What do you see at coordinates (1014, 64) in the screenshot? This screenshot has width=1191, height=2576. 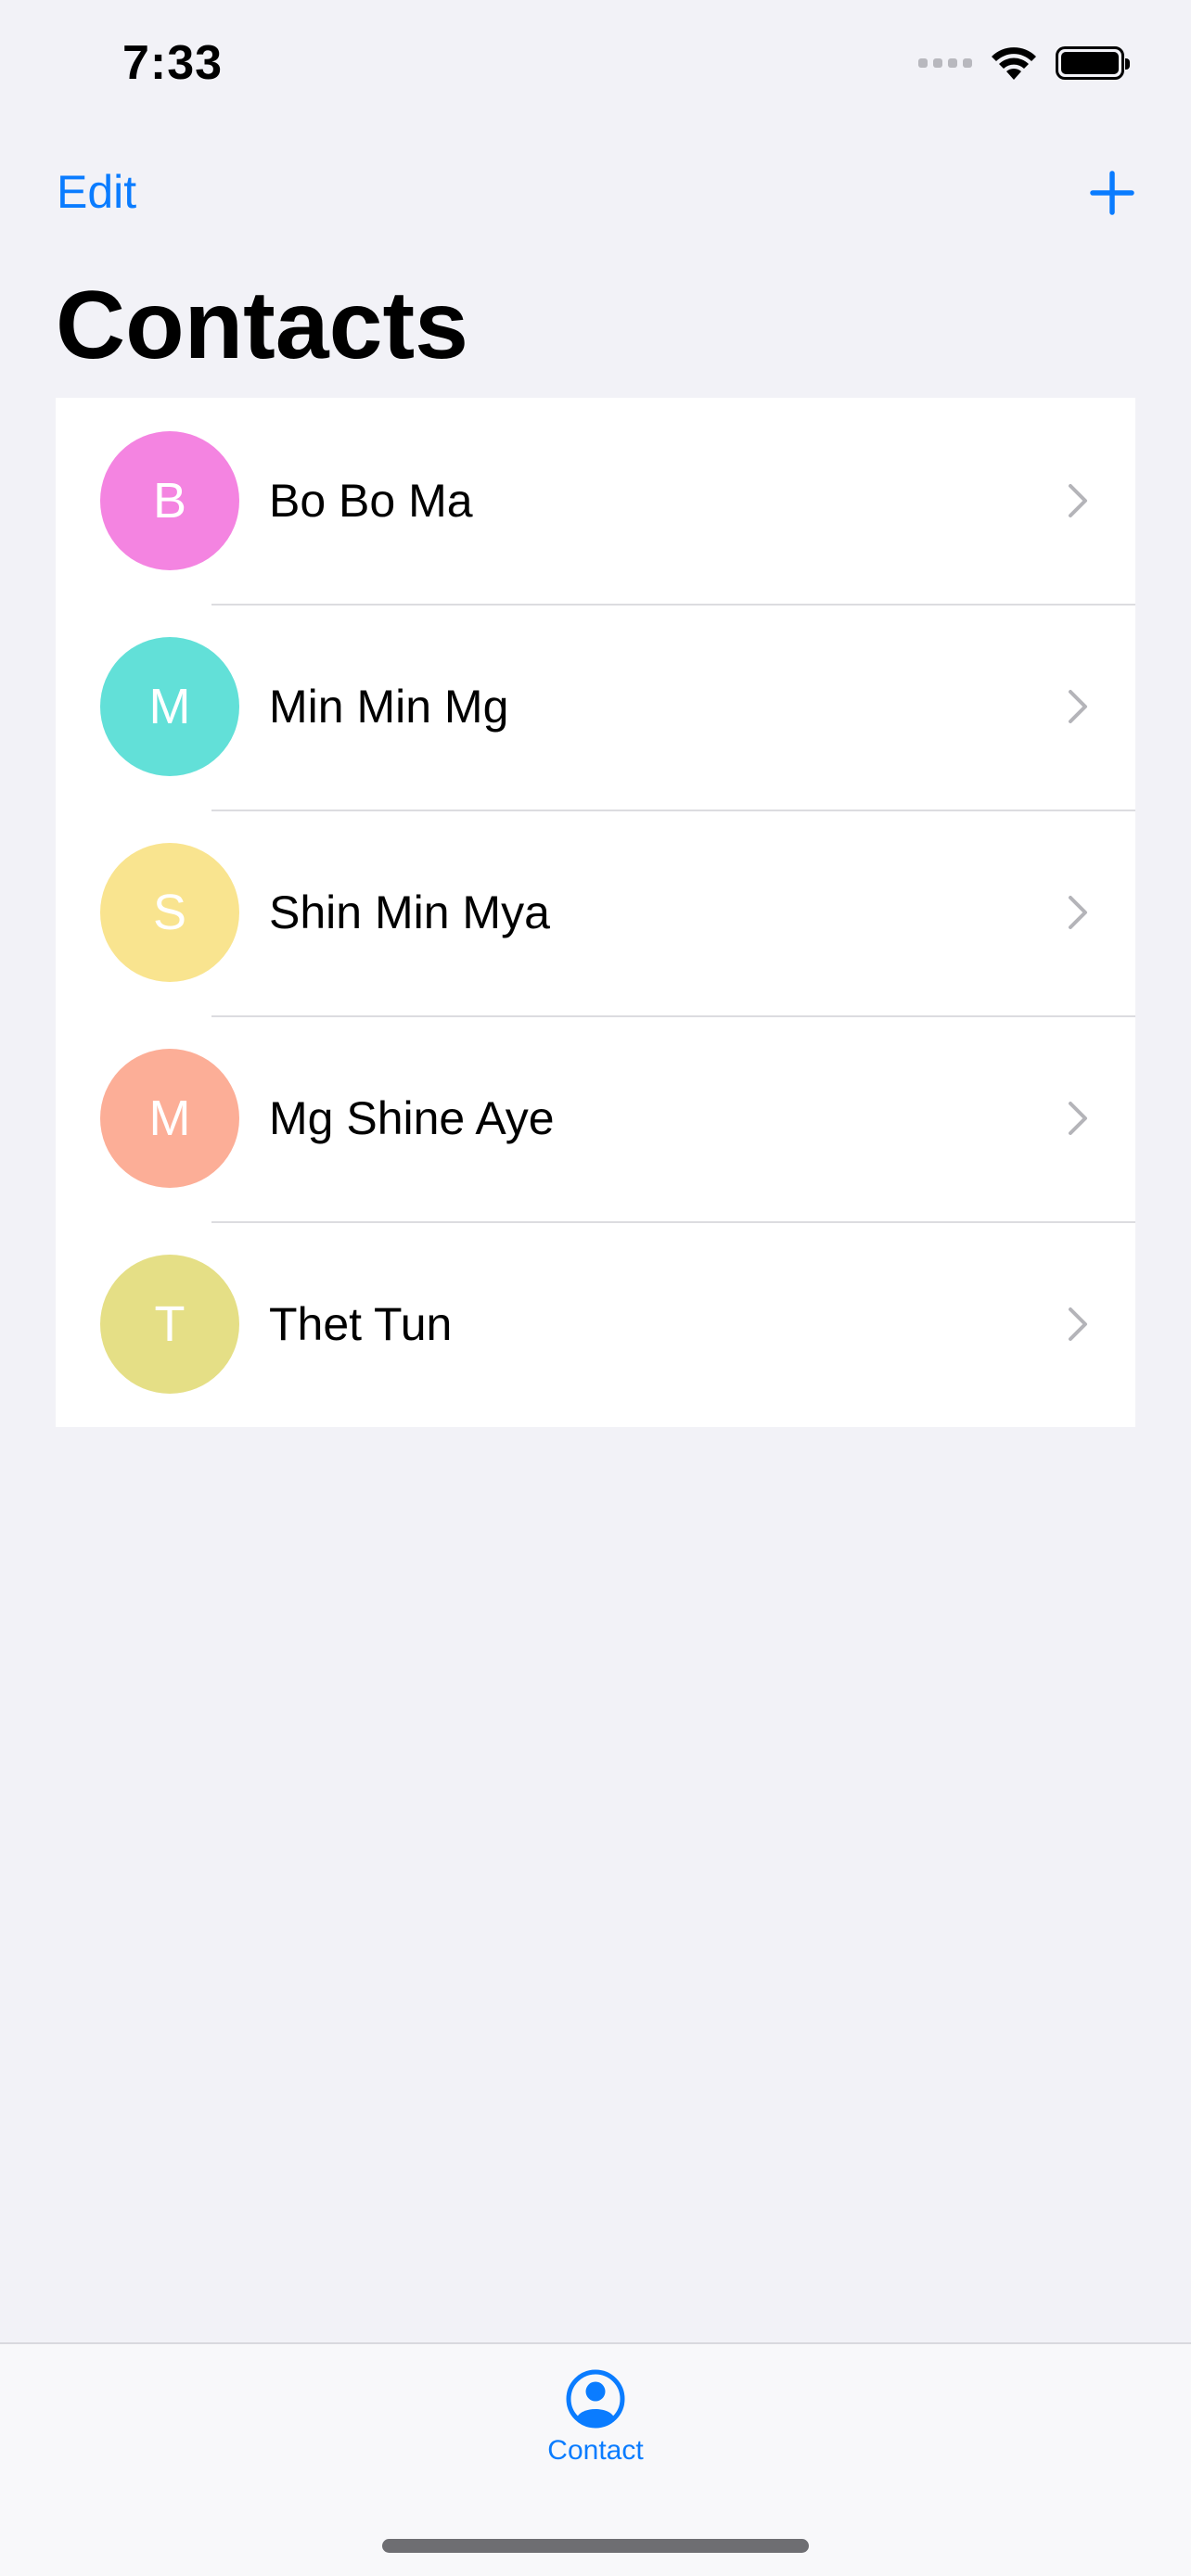 I see `wifi-icon` at bounding box center [1014, 64].